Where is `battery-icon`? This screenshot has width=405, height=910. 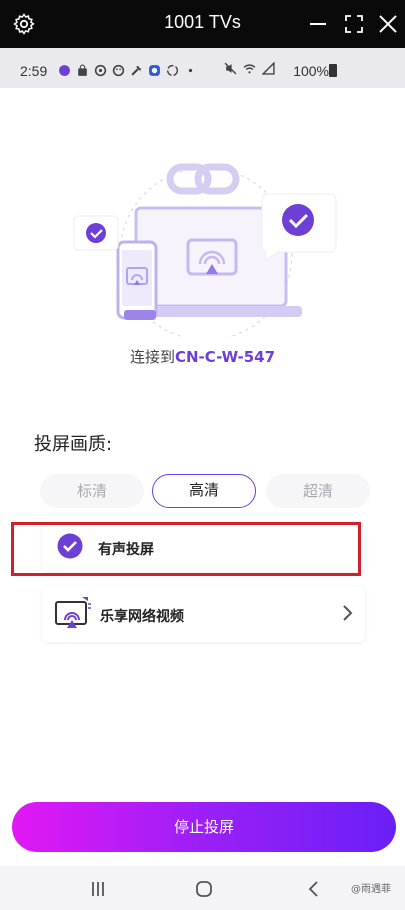
battery-icon is located at coordinates (333, 70).